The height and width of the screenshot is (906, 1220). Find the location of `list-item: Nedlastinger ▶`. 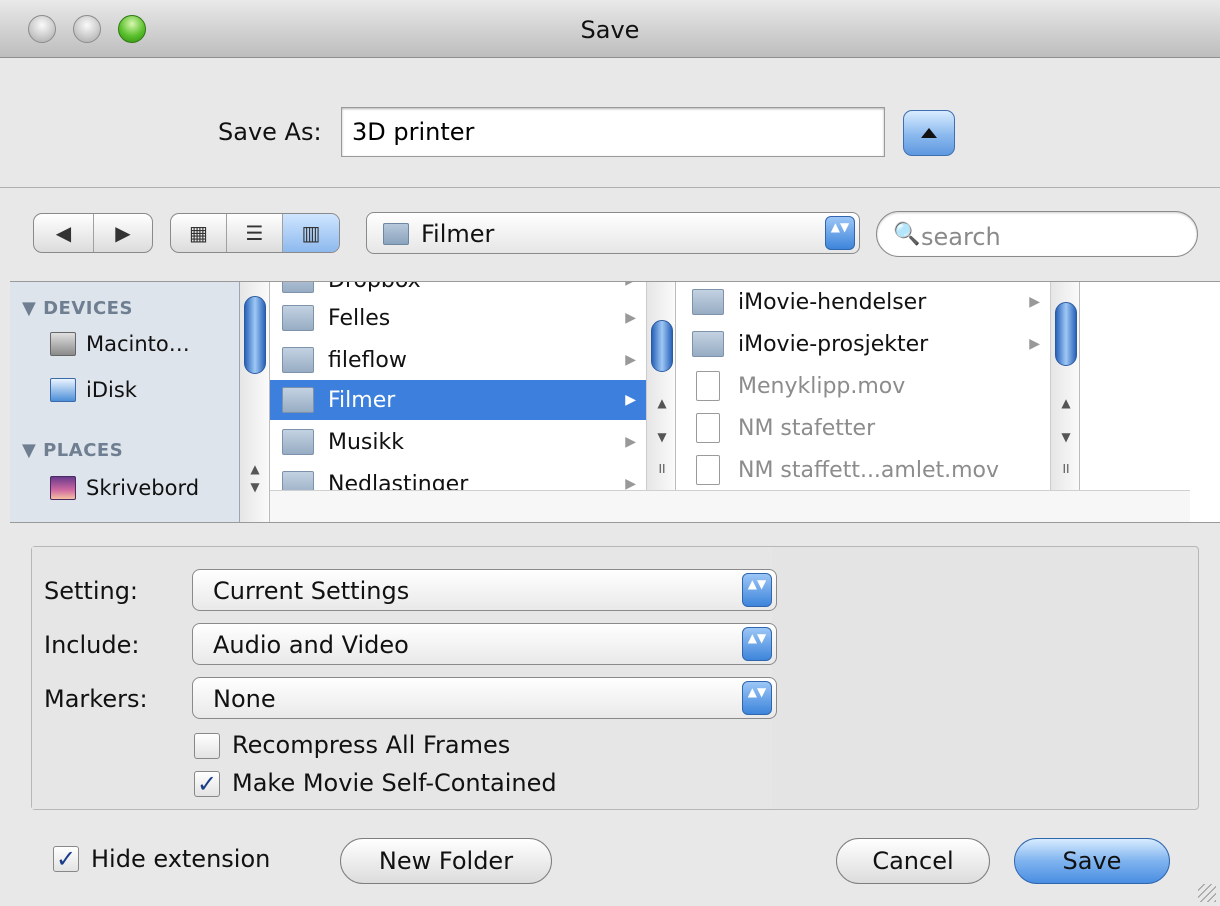

list-item: Nedlastinger ▶ is located at coordinates (458, 477).